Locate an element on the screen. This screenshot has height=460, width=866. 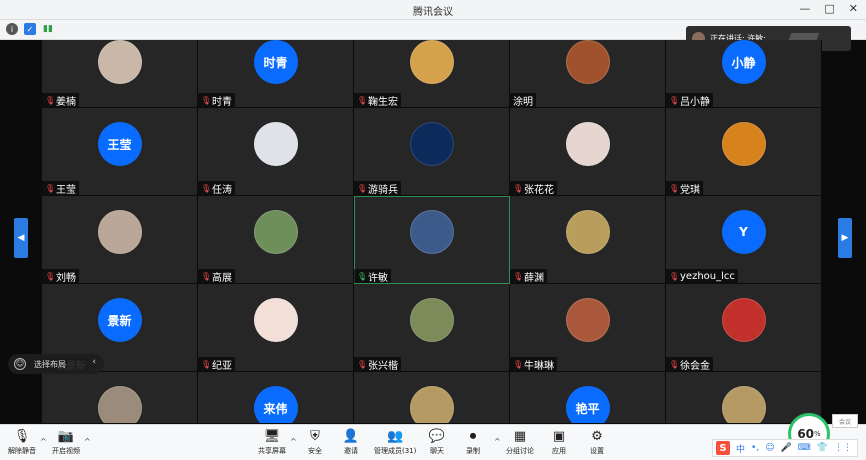
layout-selector: ☺ 选择布局 ‹ is located at coordinates (56, 364).